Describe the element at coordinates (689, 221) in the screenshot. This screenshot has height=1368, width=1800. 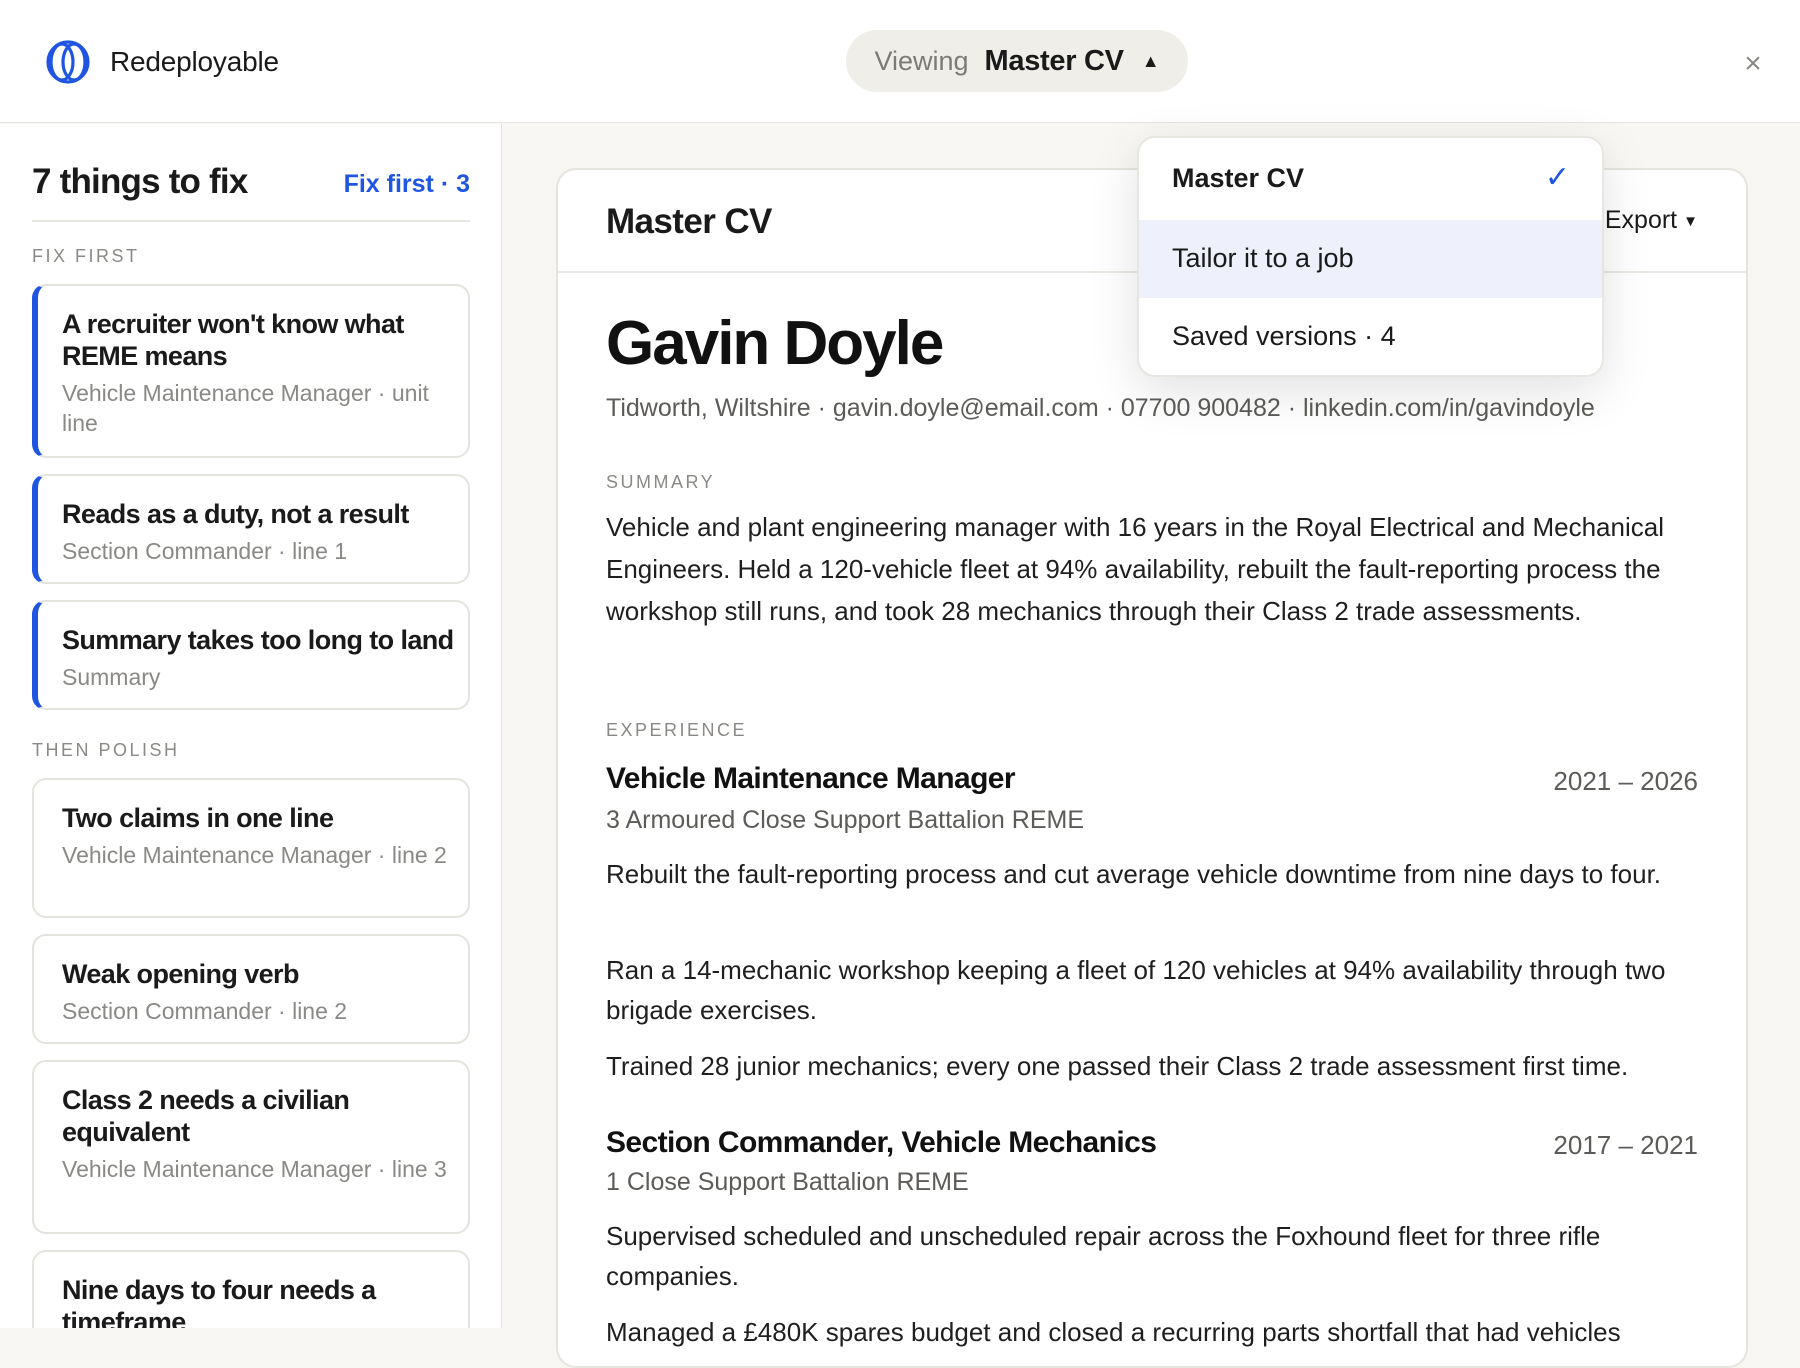
I see `cv-panel-title: Master CV` at that location.